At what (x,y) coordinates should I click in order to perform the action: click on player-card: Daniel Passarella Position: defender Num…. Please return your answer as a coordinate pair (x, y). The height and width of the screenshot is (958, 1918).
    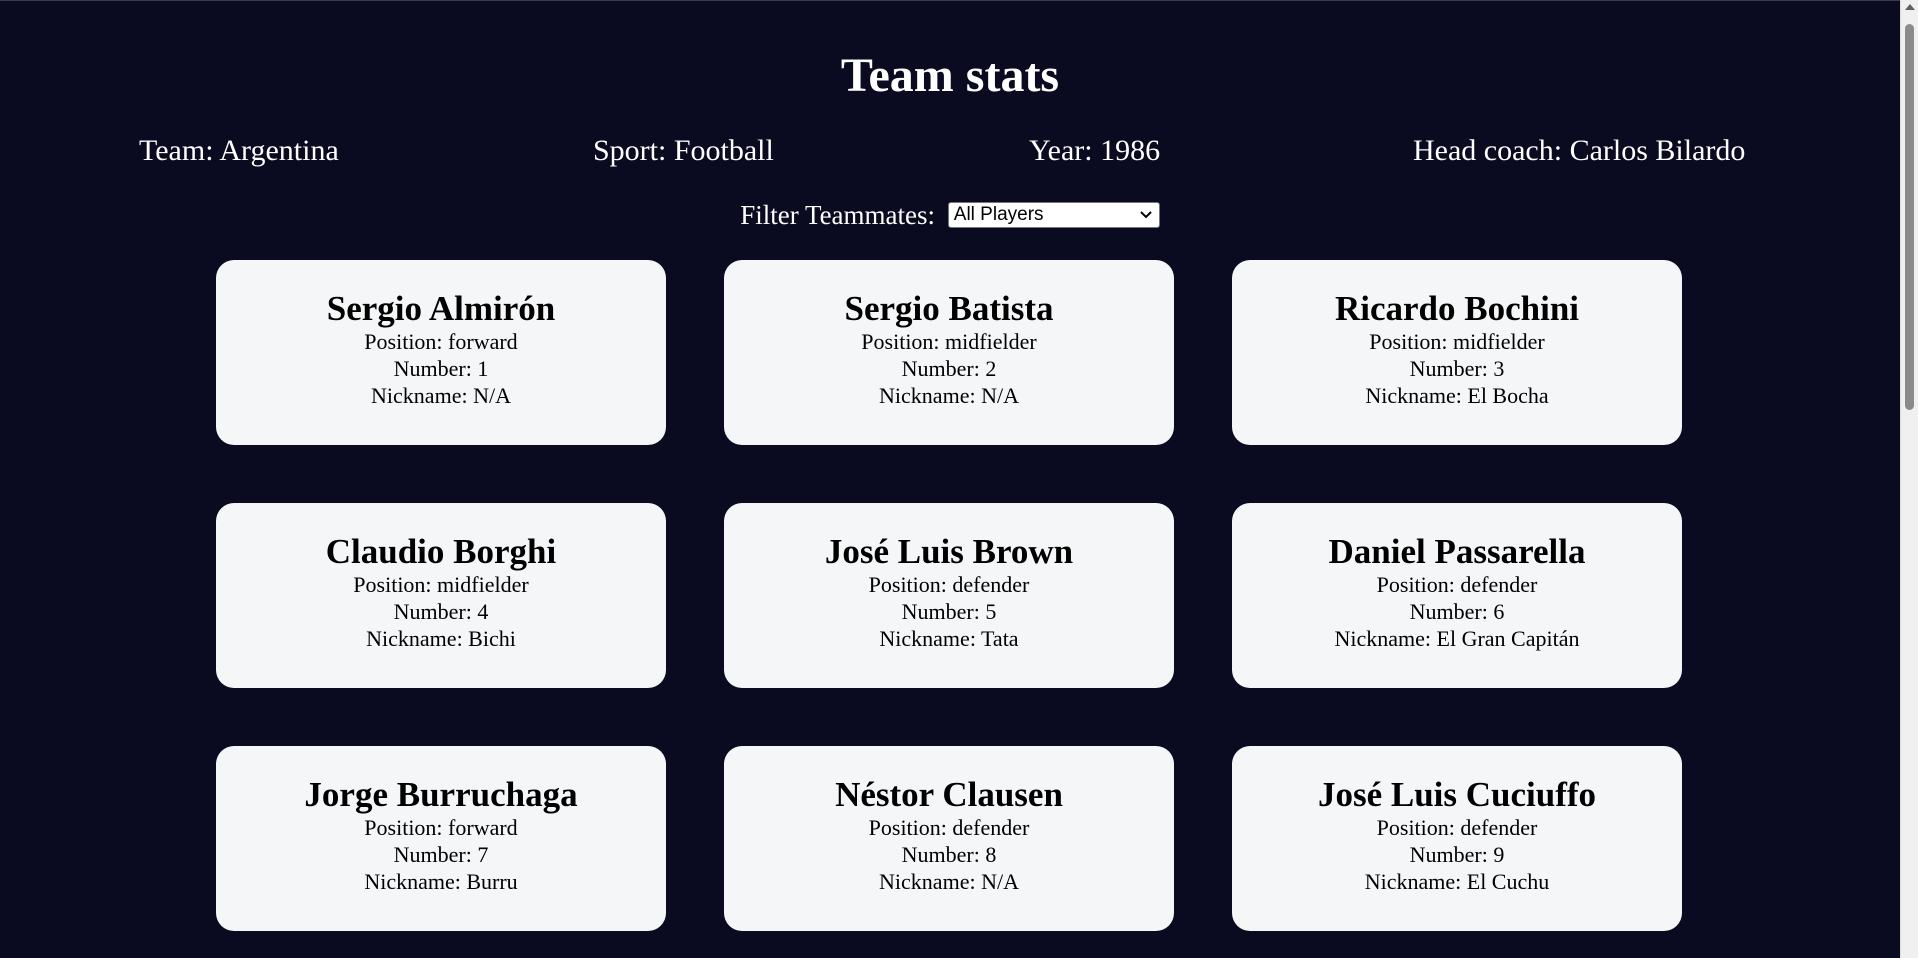
    Looking at the image, I should click on (1457, 595).